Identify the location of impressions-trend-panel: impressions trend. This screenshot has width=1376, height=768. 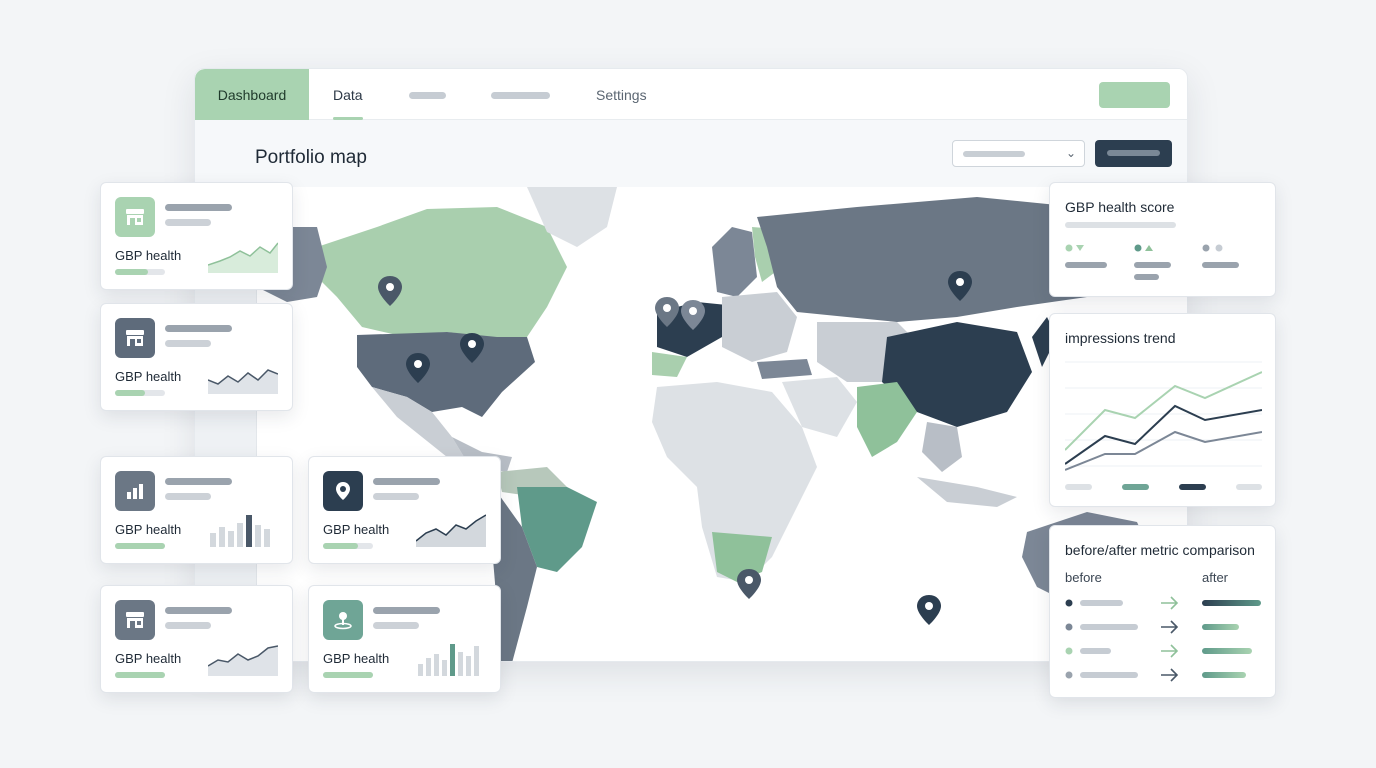
(1162, 410).